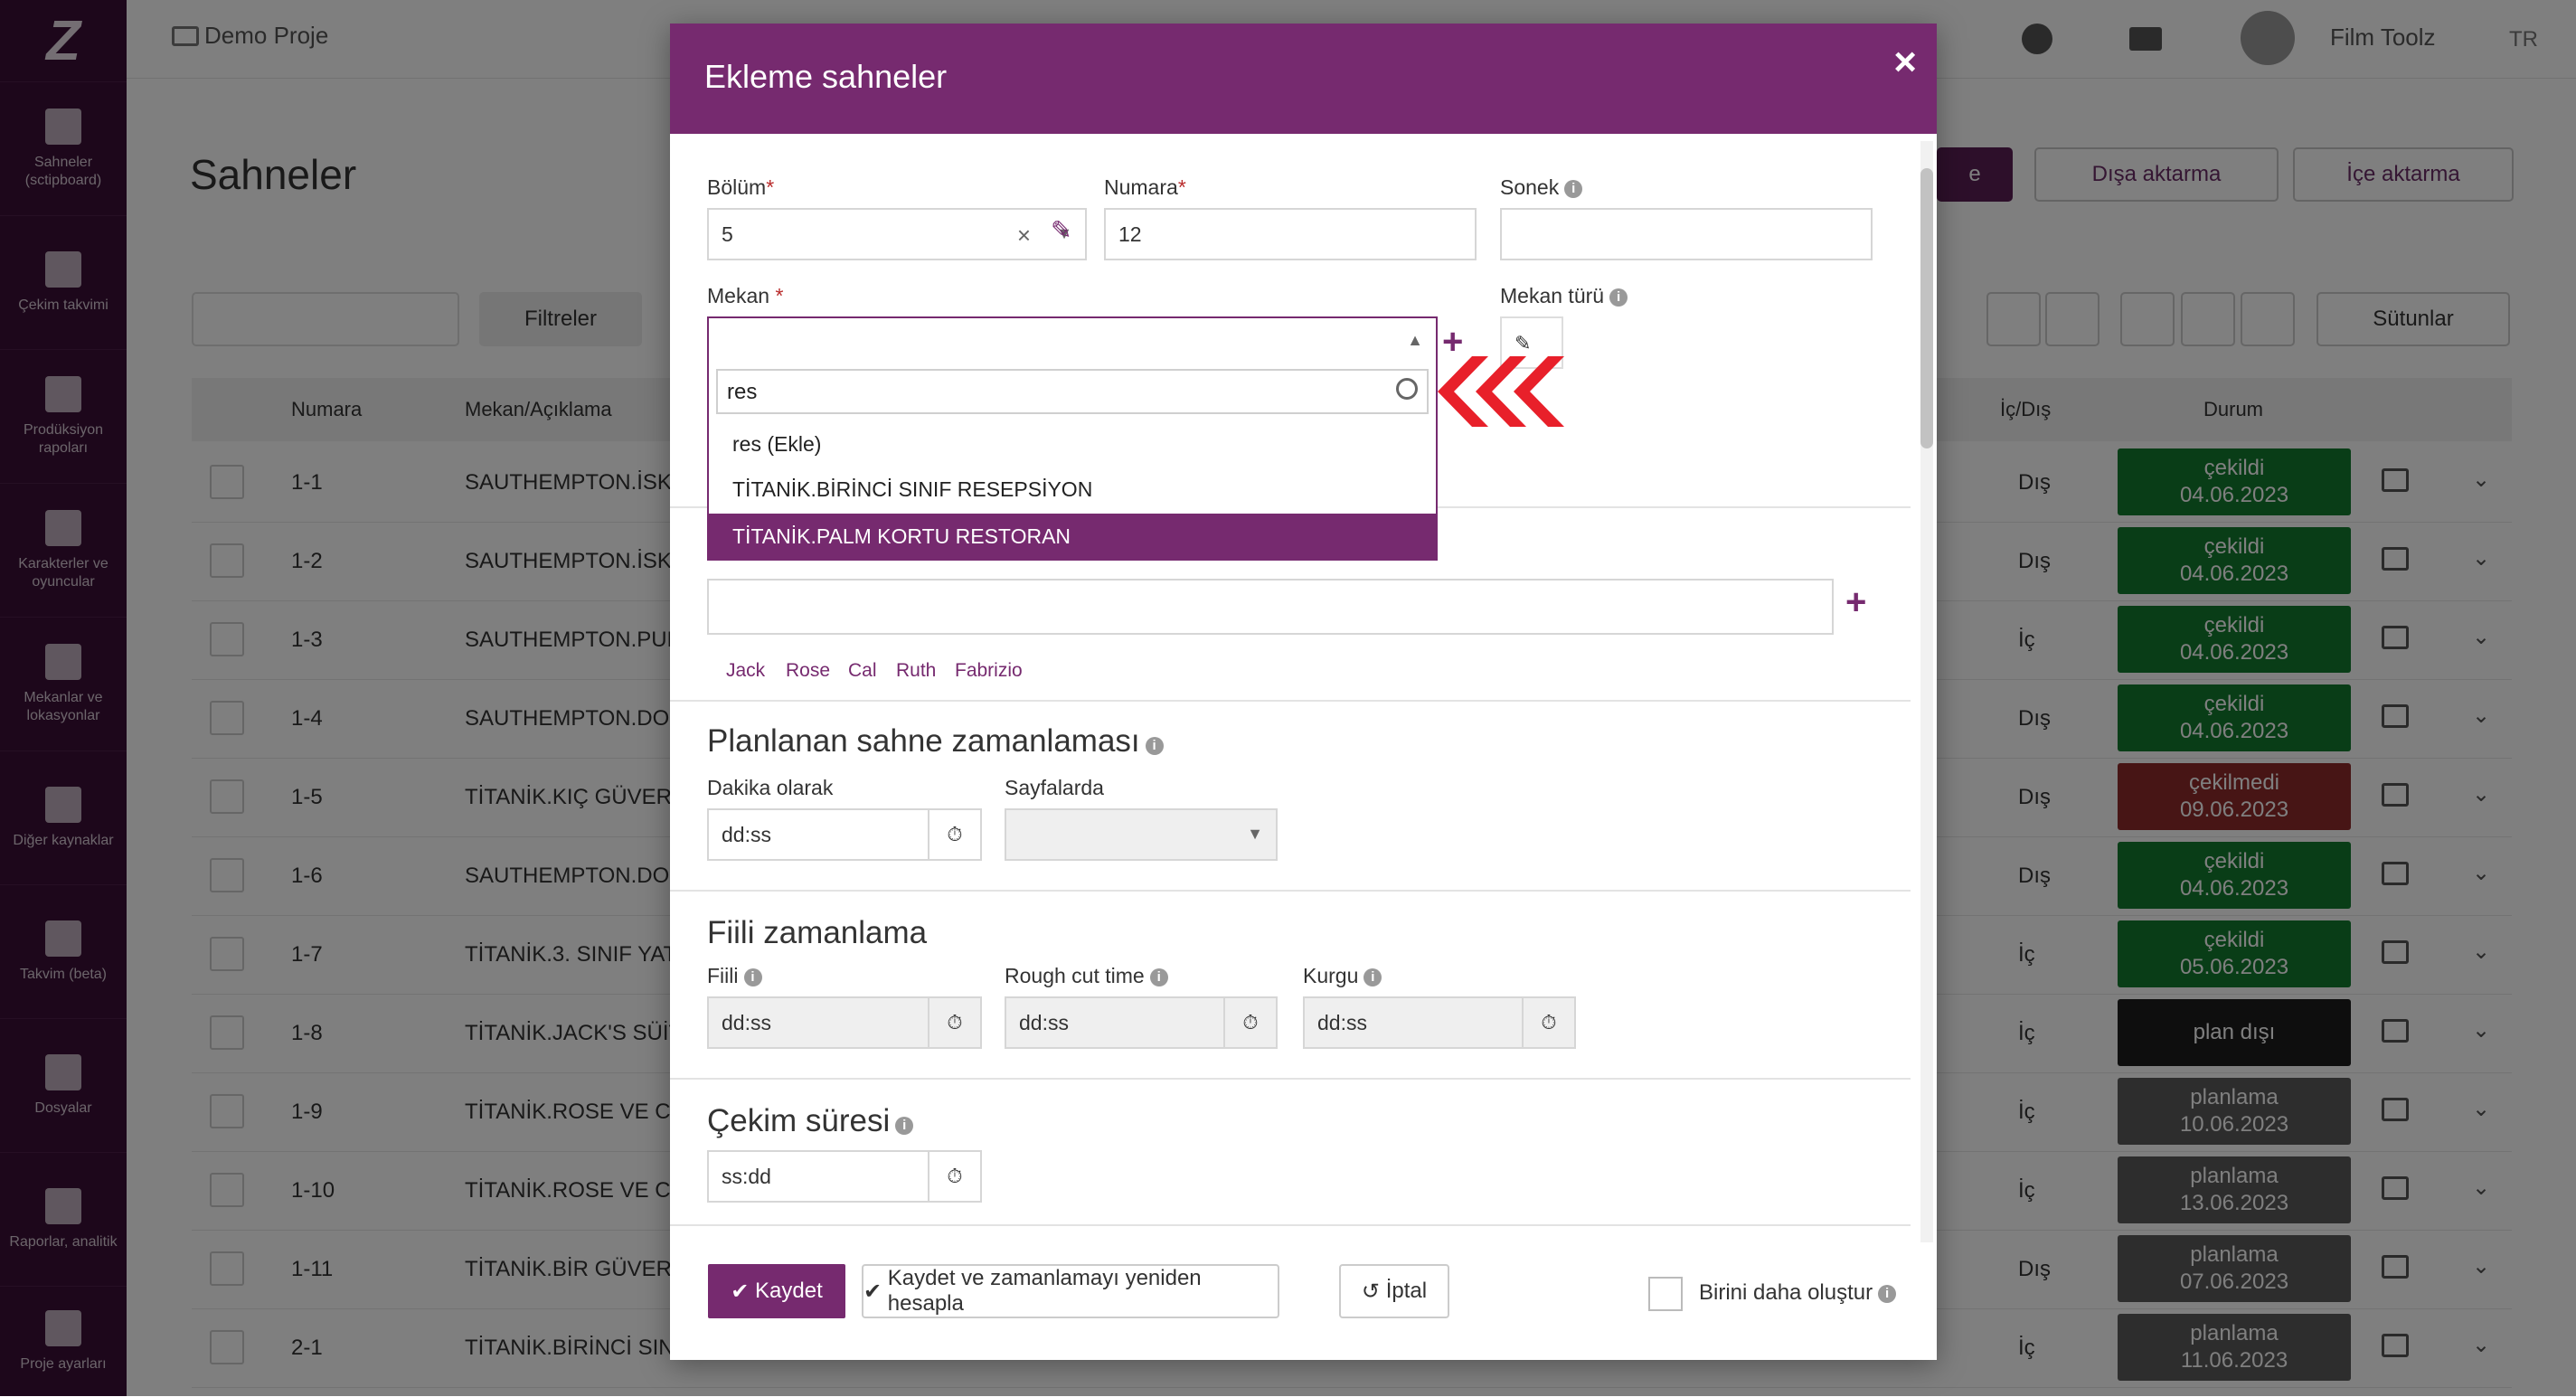  Describe the element at coordinates (1145, 187) in the screenshot. I see `numara-label: Numara*` at that location.